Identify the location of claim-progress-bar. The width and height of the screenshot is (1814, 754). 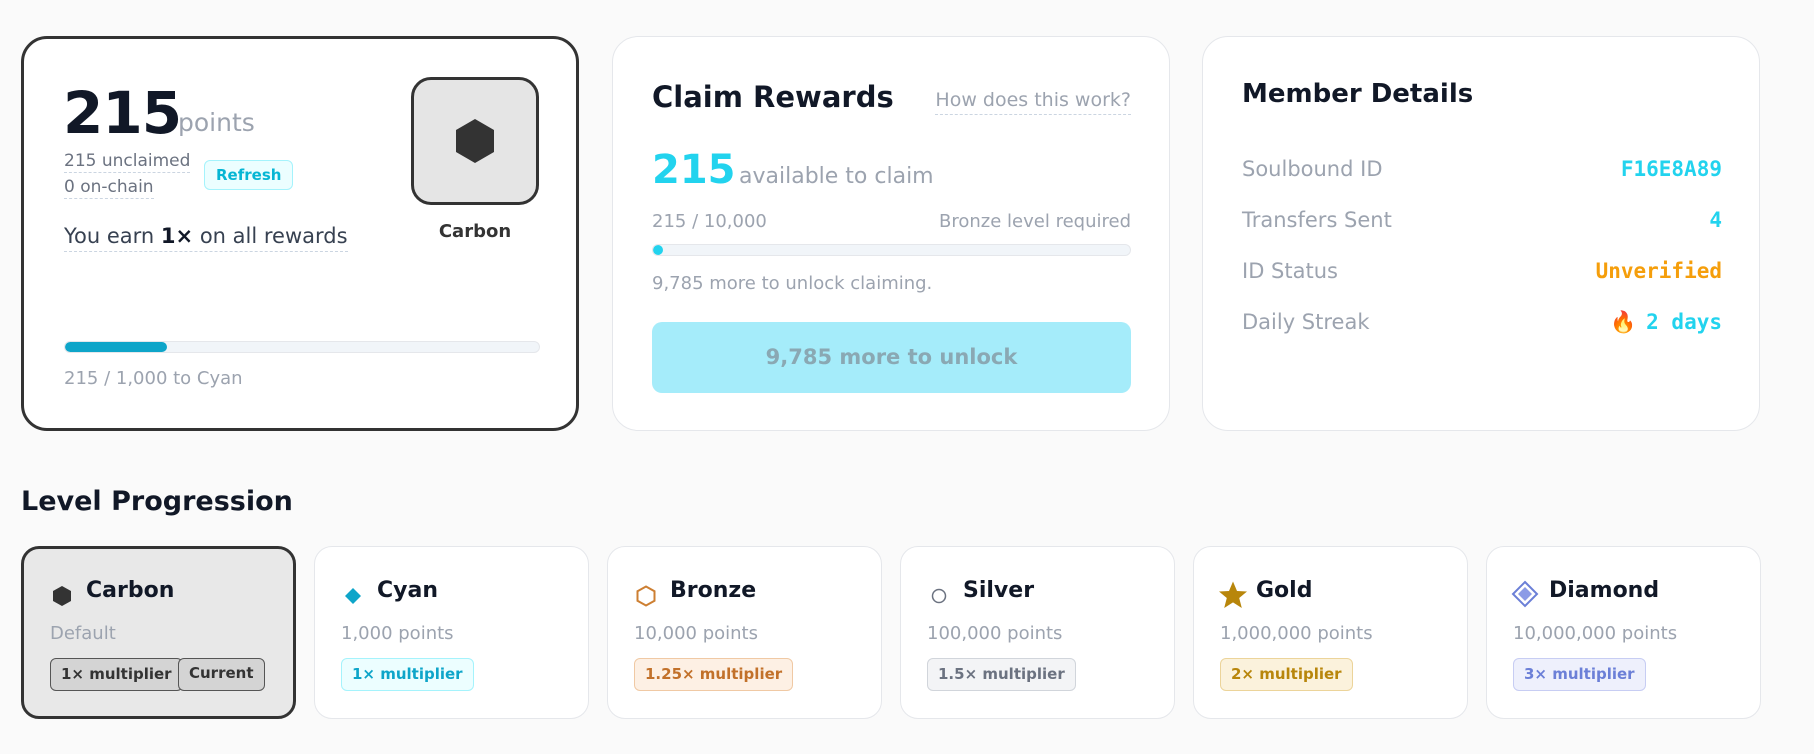
(891, 250).